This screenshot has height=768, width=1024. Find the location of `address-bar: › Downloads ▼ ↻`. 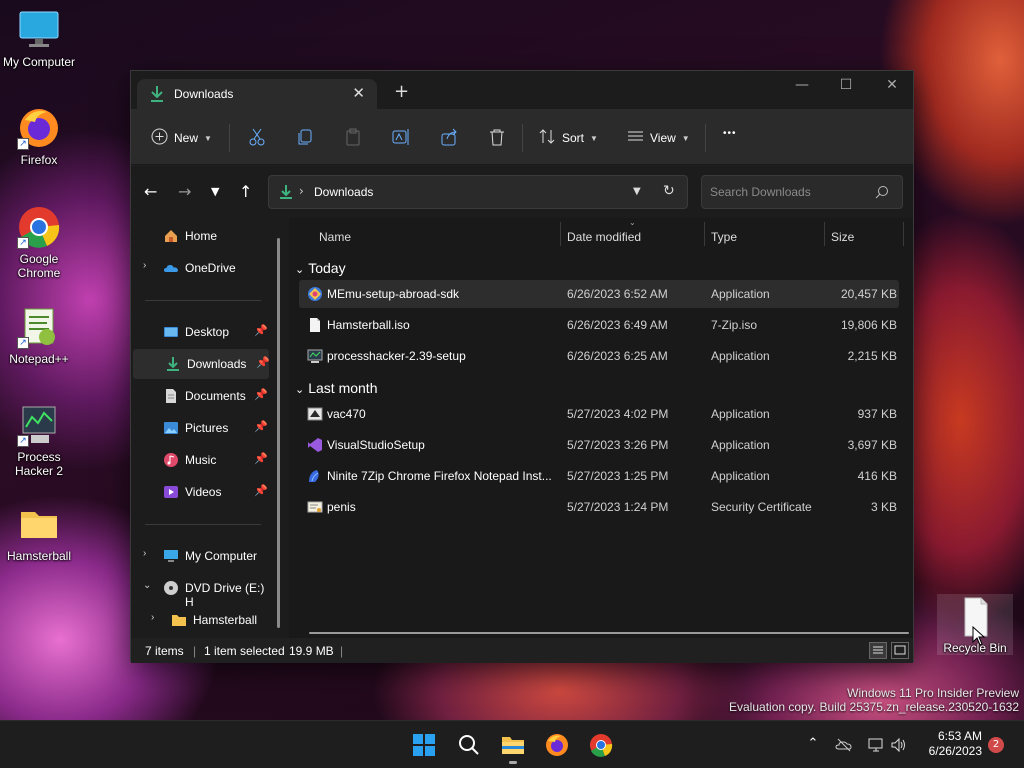

address-bar: › Downloads ▼ ↻ is located at coordinates (478, 192).